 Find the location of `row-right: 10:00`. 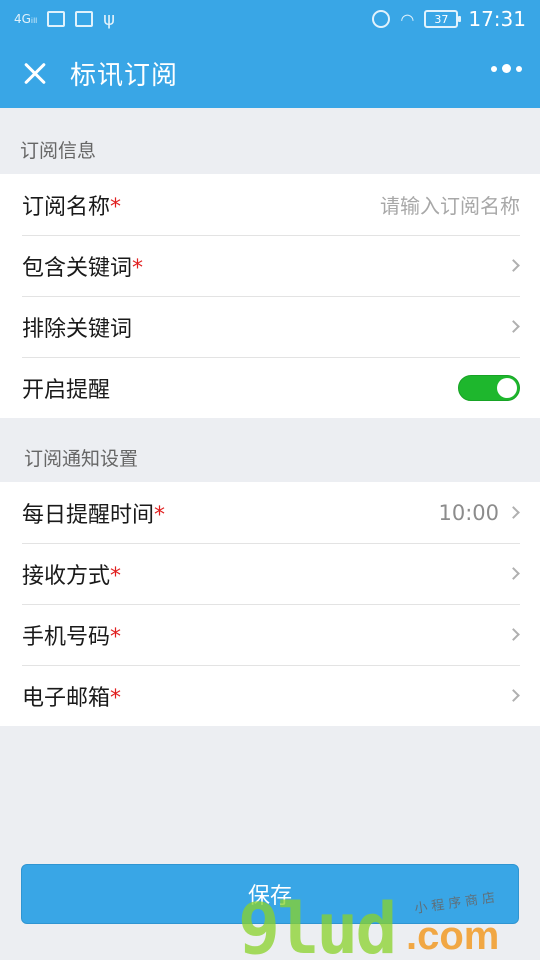

row-right: 10:00 is located at coordinates (479, 513).